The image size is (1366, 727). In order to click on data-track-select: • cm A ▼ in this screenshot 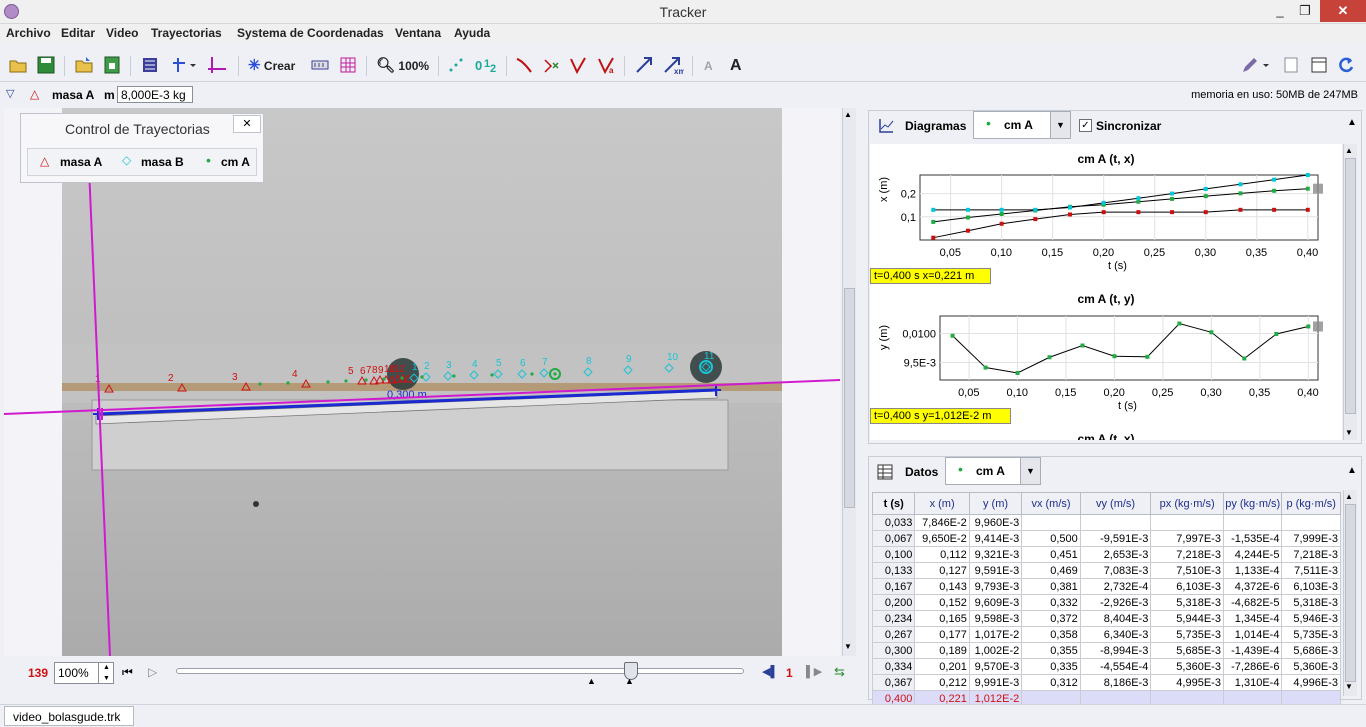, I will do `click(993, 471)`.